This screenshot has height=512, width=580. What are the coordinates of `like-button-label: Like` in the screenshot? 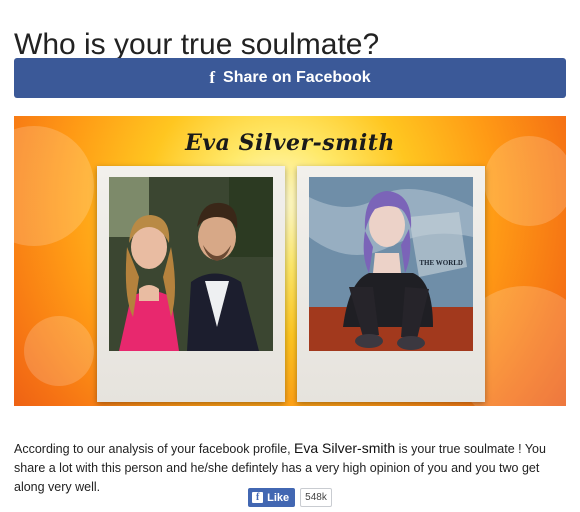 It's located at (278, 497).